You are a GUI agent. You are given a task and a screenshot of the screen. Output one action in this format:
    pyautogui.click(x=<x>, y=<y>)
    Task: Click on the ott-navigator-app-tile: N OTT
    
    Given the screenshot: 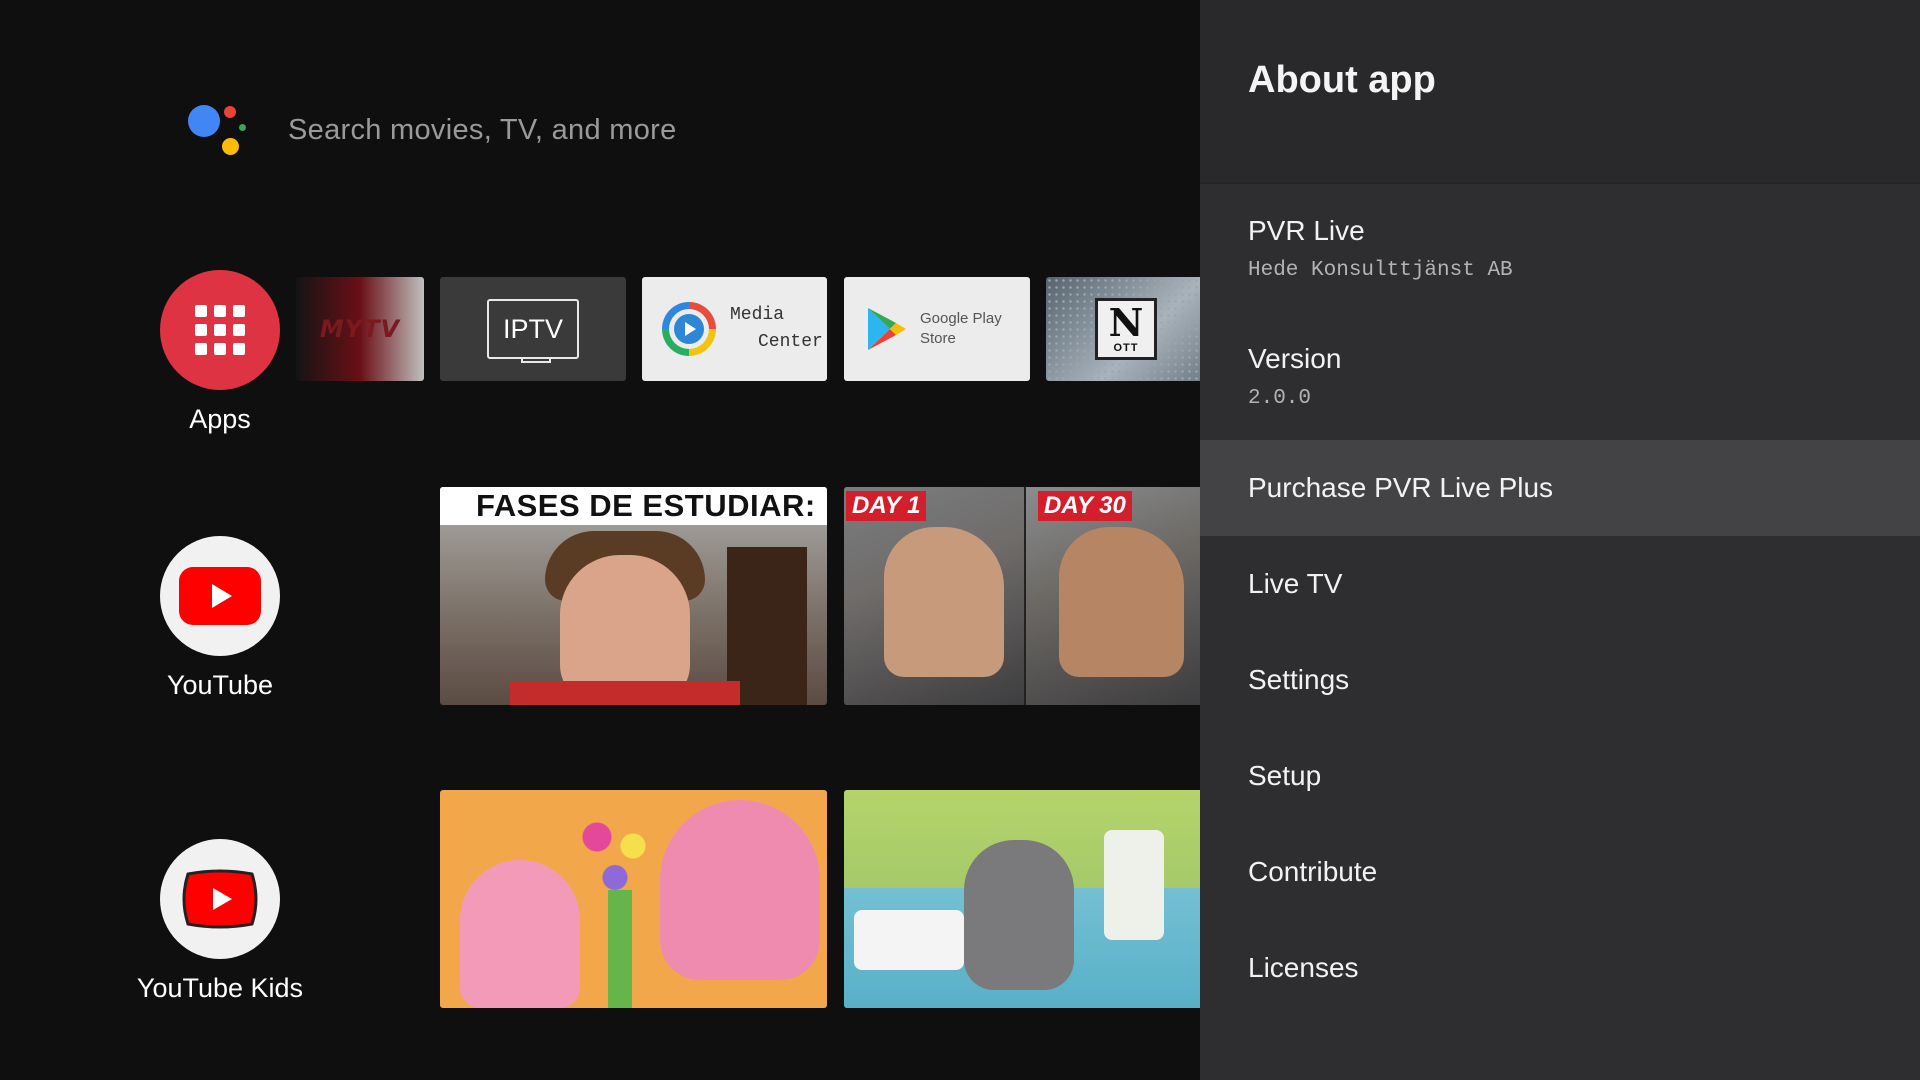 What is the action you would take?
    pyautogui.click(x=1123, y=329)
    